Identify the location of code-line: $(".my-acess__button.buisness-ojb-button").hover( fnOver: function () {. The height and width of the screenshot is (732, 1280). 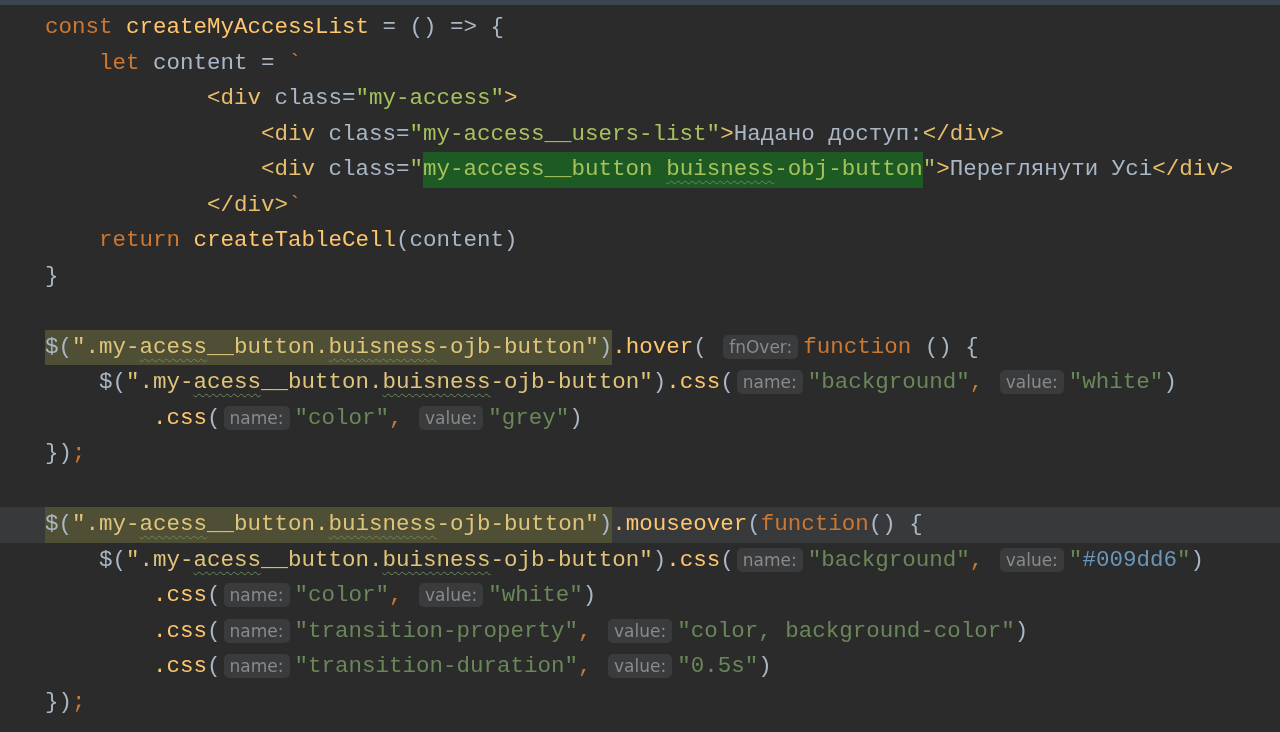
(512, 347).